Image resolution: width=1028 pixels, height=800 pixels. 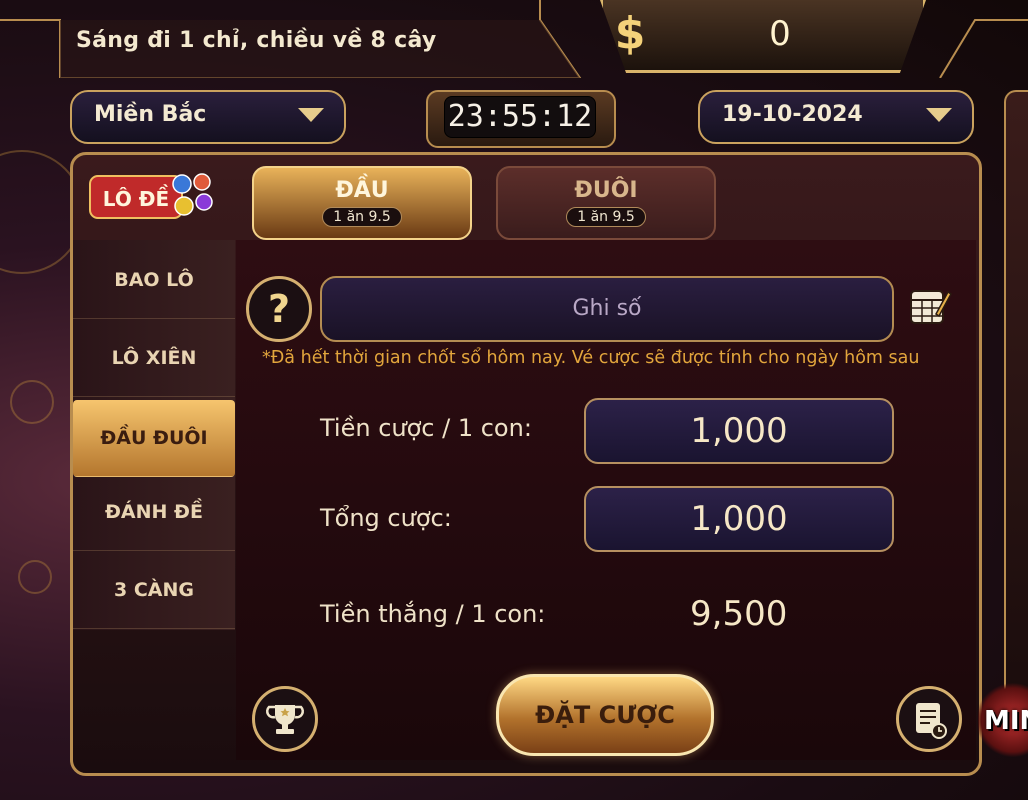 I want to click on sidebar-item-bao-lo: BAO LÔ, so click(x=154, y=280).